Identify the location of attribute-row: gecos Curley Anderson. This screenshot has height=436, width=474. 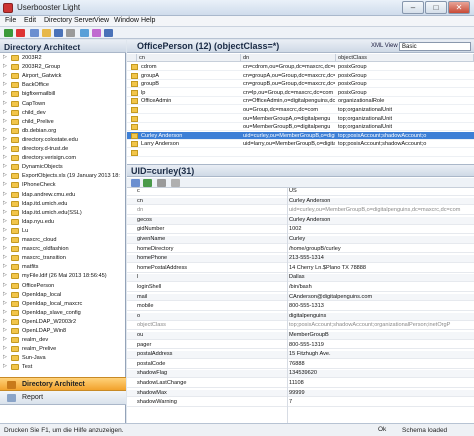
(300, 220).